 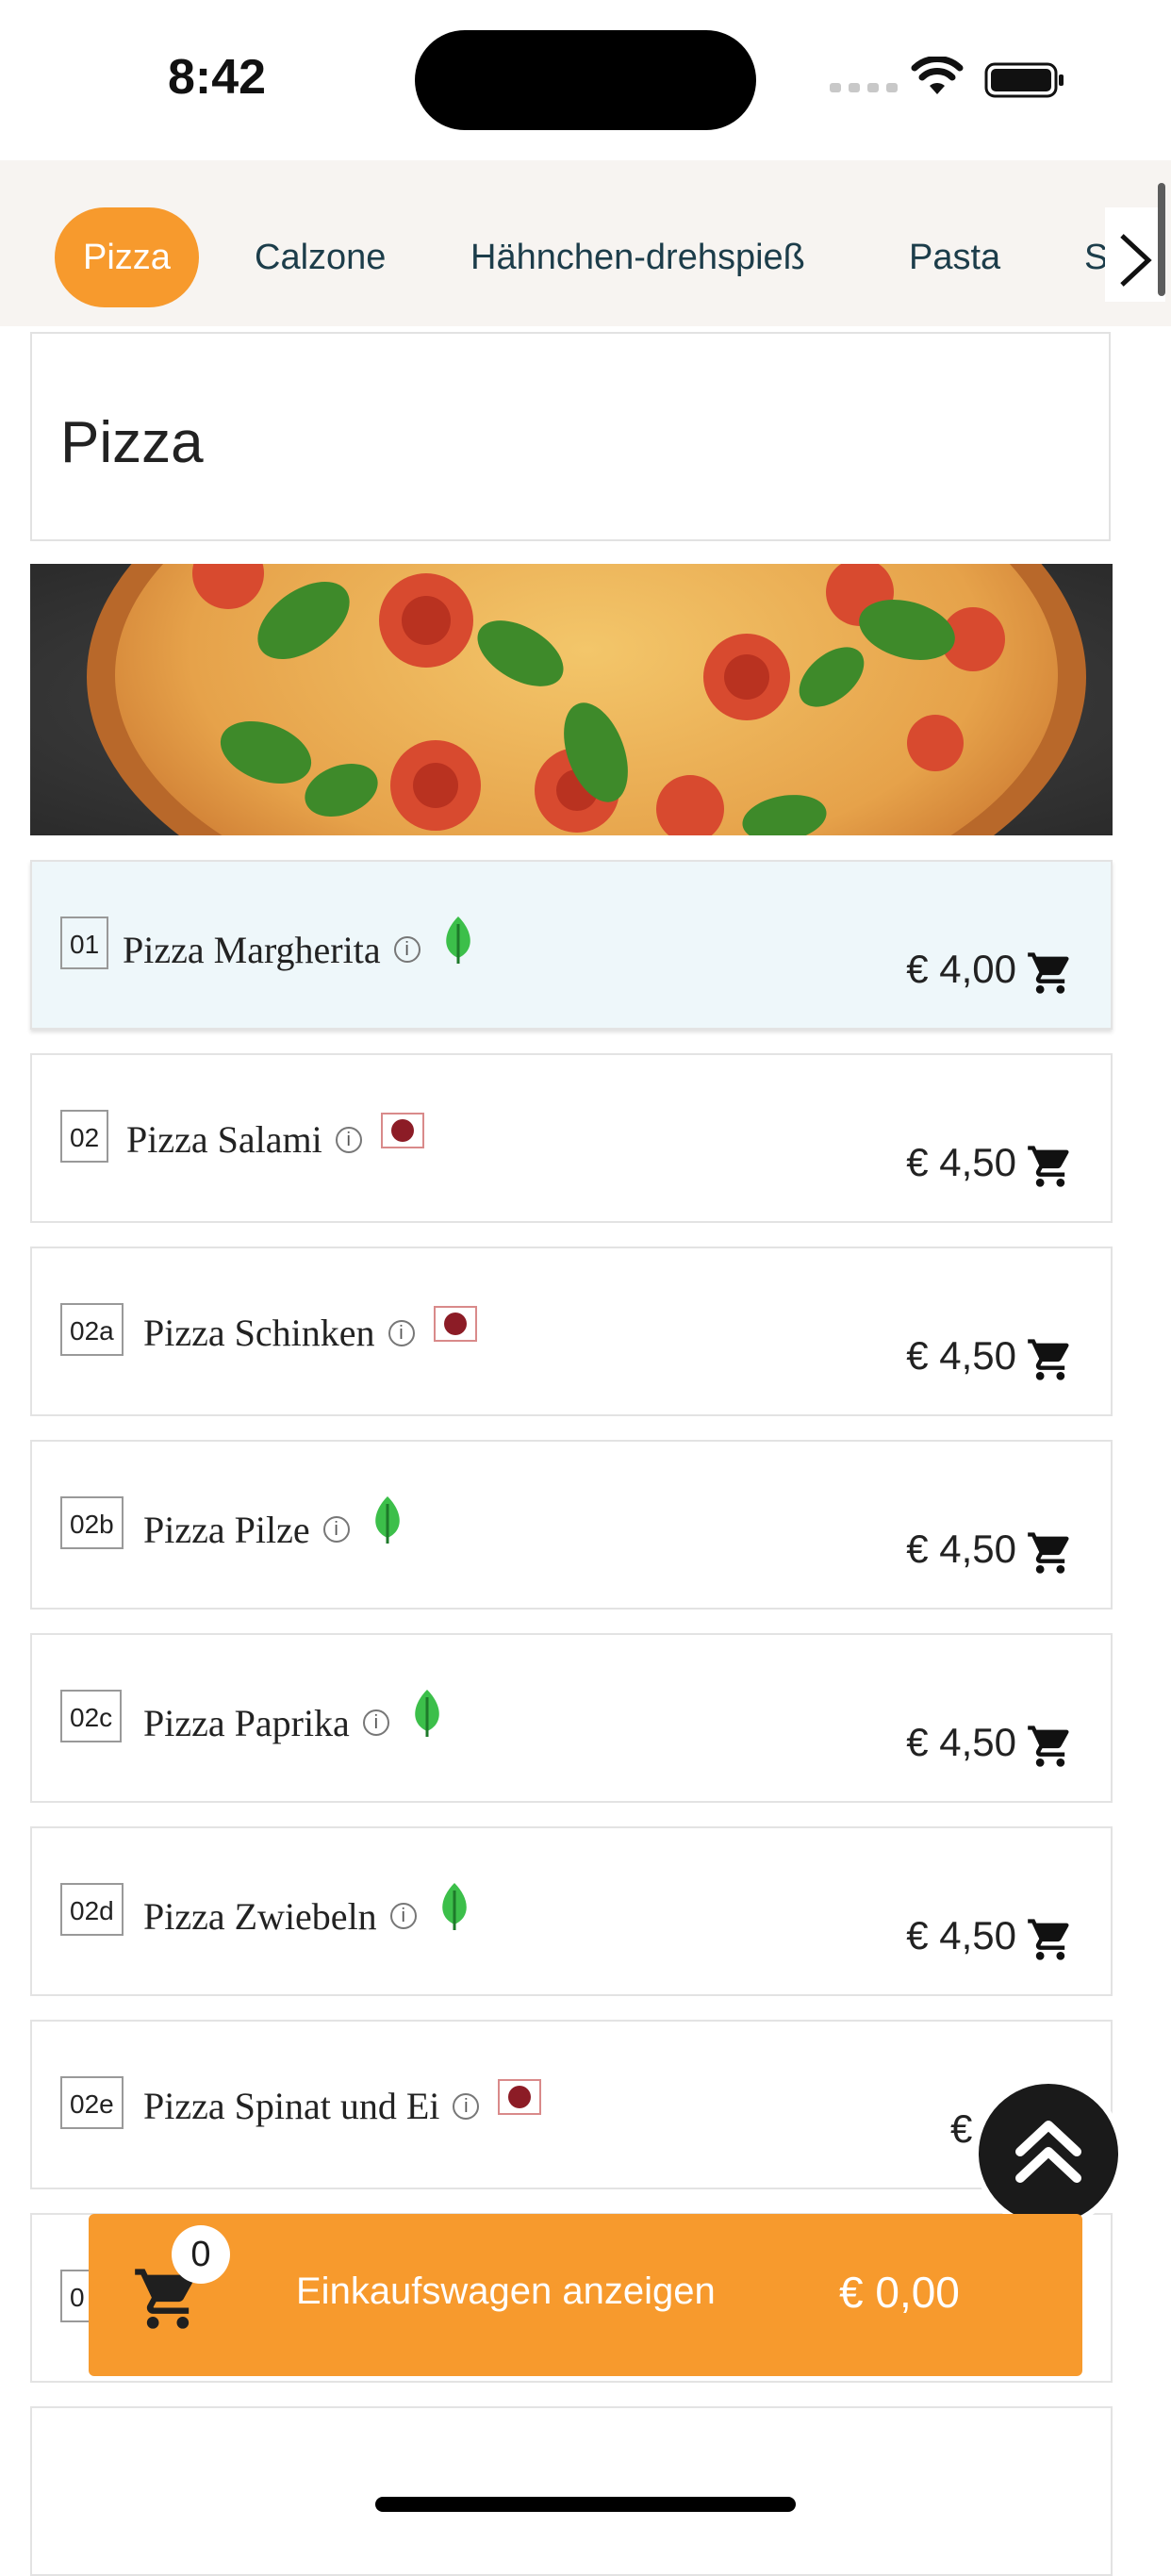 What do you see at coordinates (571, 2104) in the screenshot?
I see `menu-item-row: 02e Pizza Spinat und Ei i € 5,` at bounding box center [571, 2104].